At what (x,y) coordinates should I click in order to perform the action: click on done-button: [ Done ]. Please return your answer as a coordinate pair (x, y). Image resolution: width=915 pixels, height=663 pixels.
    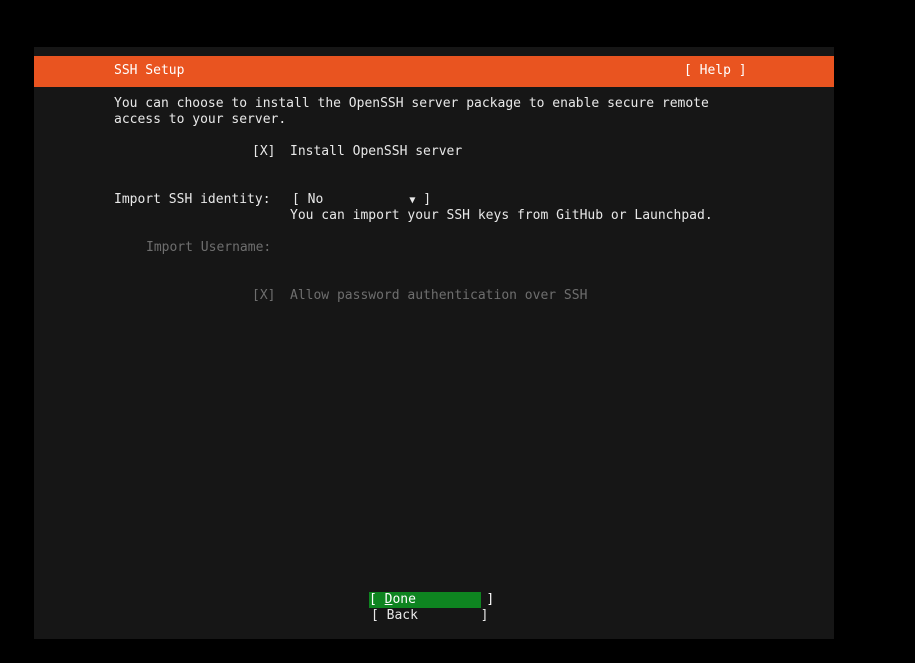
    Looking at the image, I should click on (431, 600).